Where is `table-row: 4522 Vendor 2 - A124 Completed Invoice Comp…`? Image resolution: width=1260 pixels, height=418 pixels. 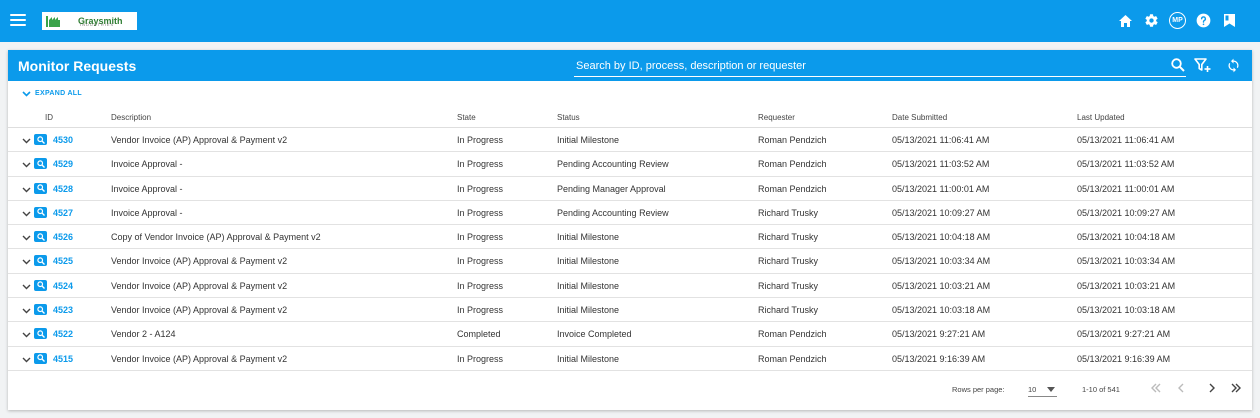 table-row: 4522 Vendor 2 - A124 Completed Invoice Comp… is located at coordinates (630, 334).